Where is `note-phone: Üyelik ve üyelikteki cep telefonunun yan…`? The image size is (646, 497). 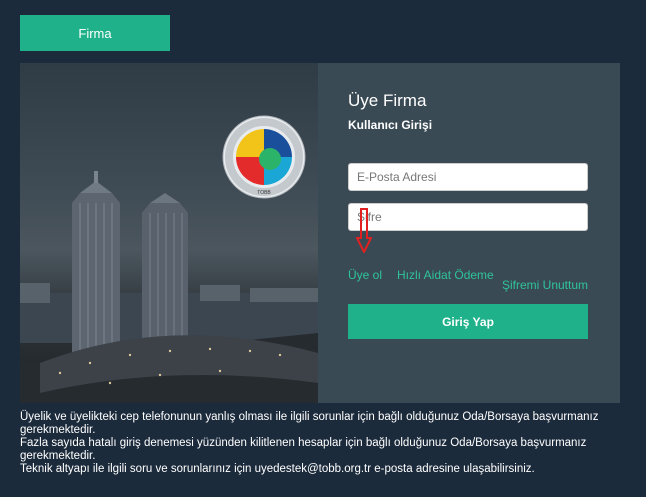
note-phone: Üyelik ve üyelikteki cep telefonunun yan… is located at coordinates (309, 423).